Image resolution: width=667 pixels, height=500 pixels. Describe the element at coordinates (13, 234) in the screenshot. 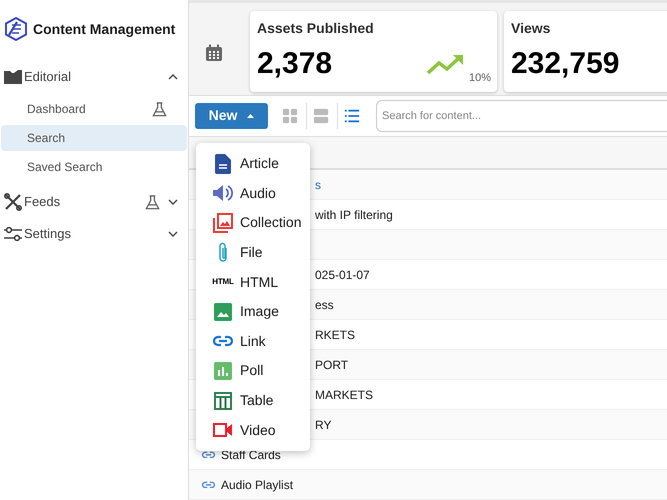

I see `sliders-icon` at that location.